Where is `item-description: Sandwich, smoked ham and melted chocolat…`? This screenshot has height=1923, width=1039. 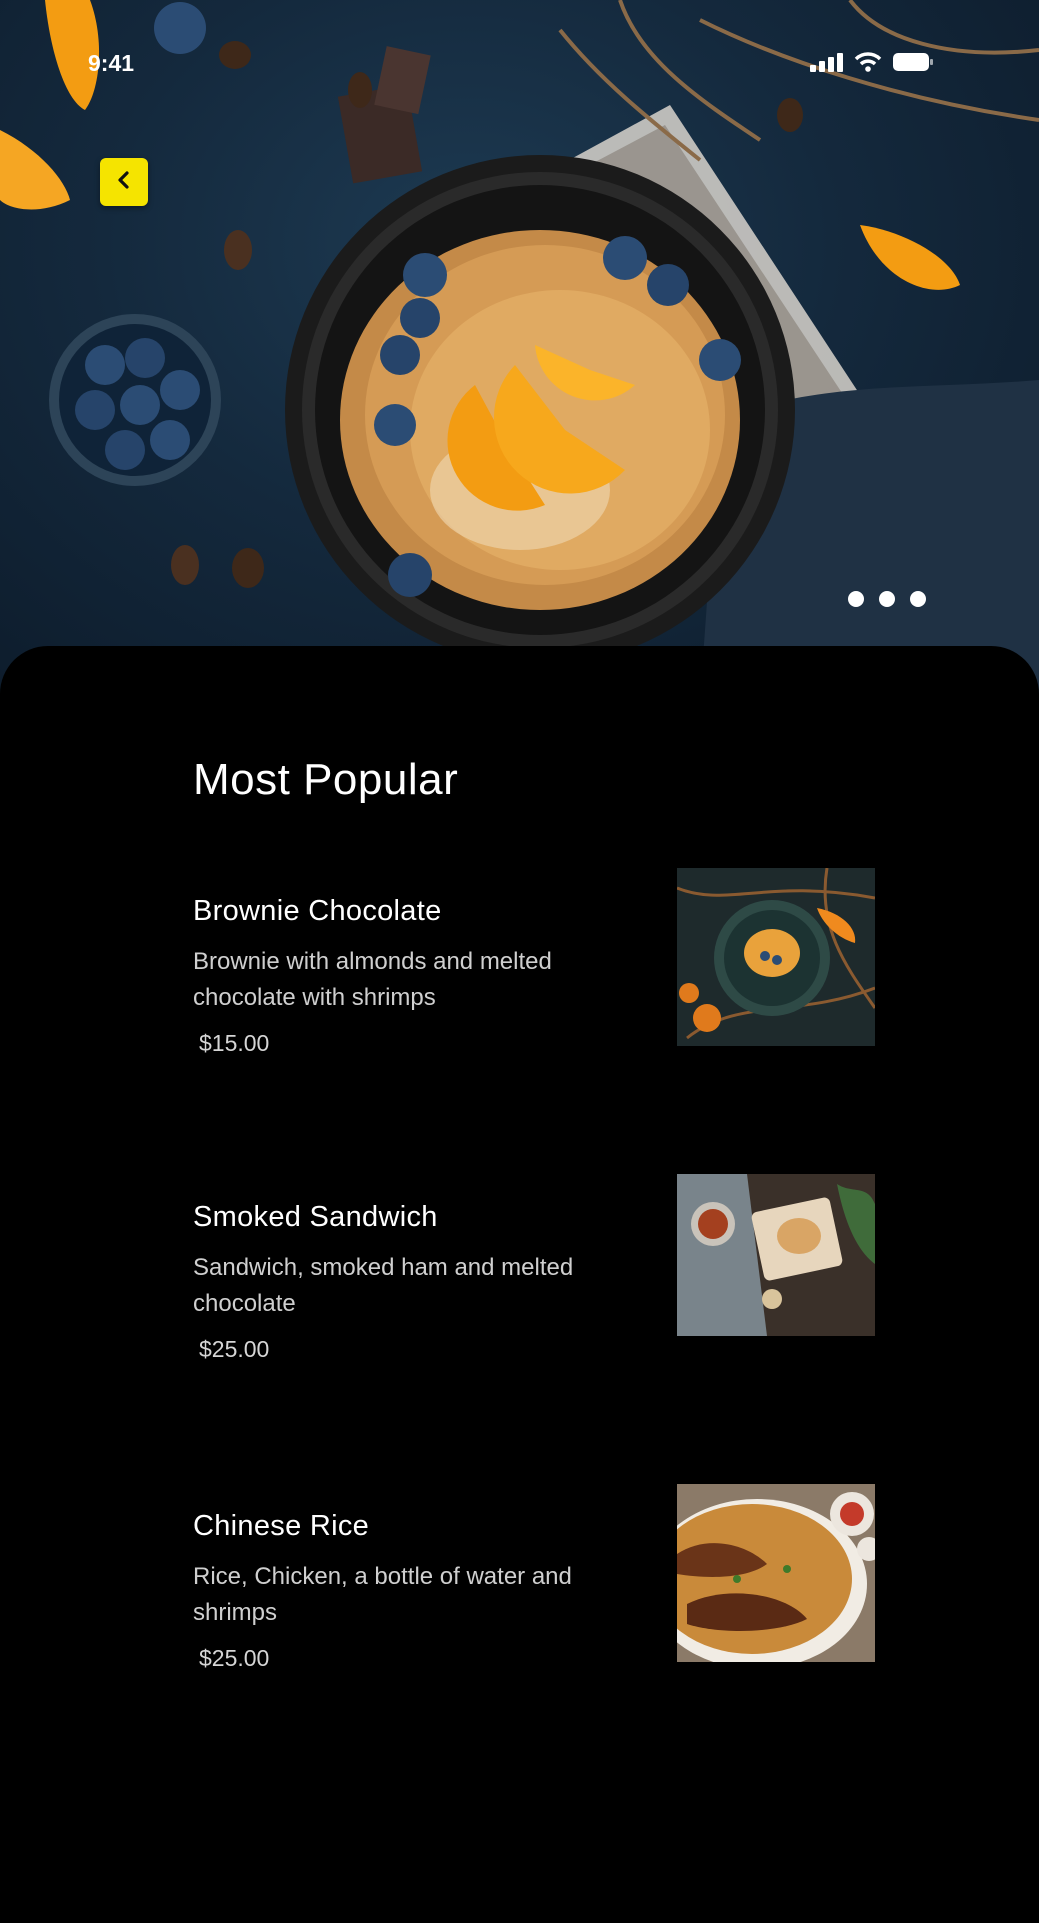 item-description: Sandwich, smoked ham and melted chocolat… is located at coordinates (383, 1285).